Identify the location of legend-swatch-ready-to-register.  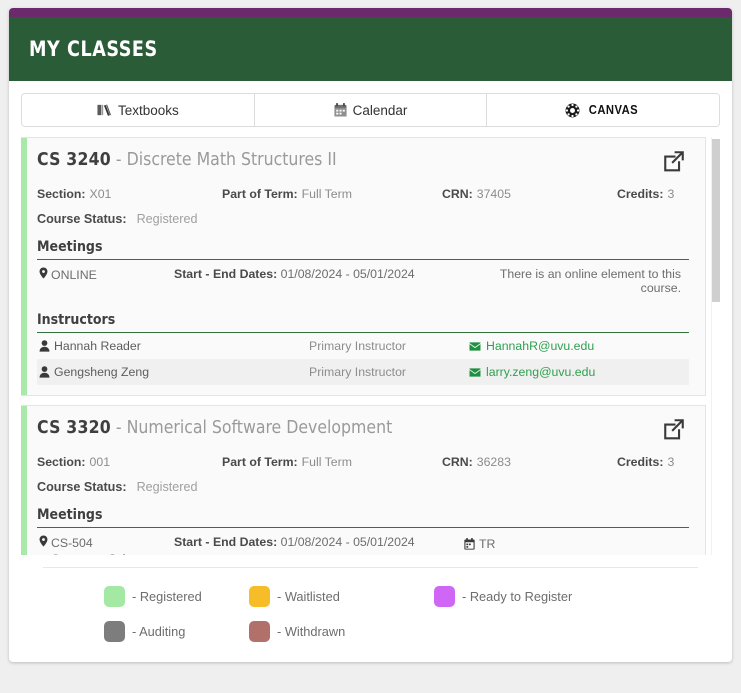
(444, 596).